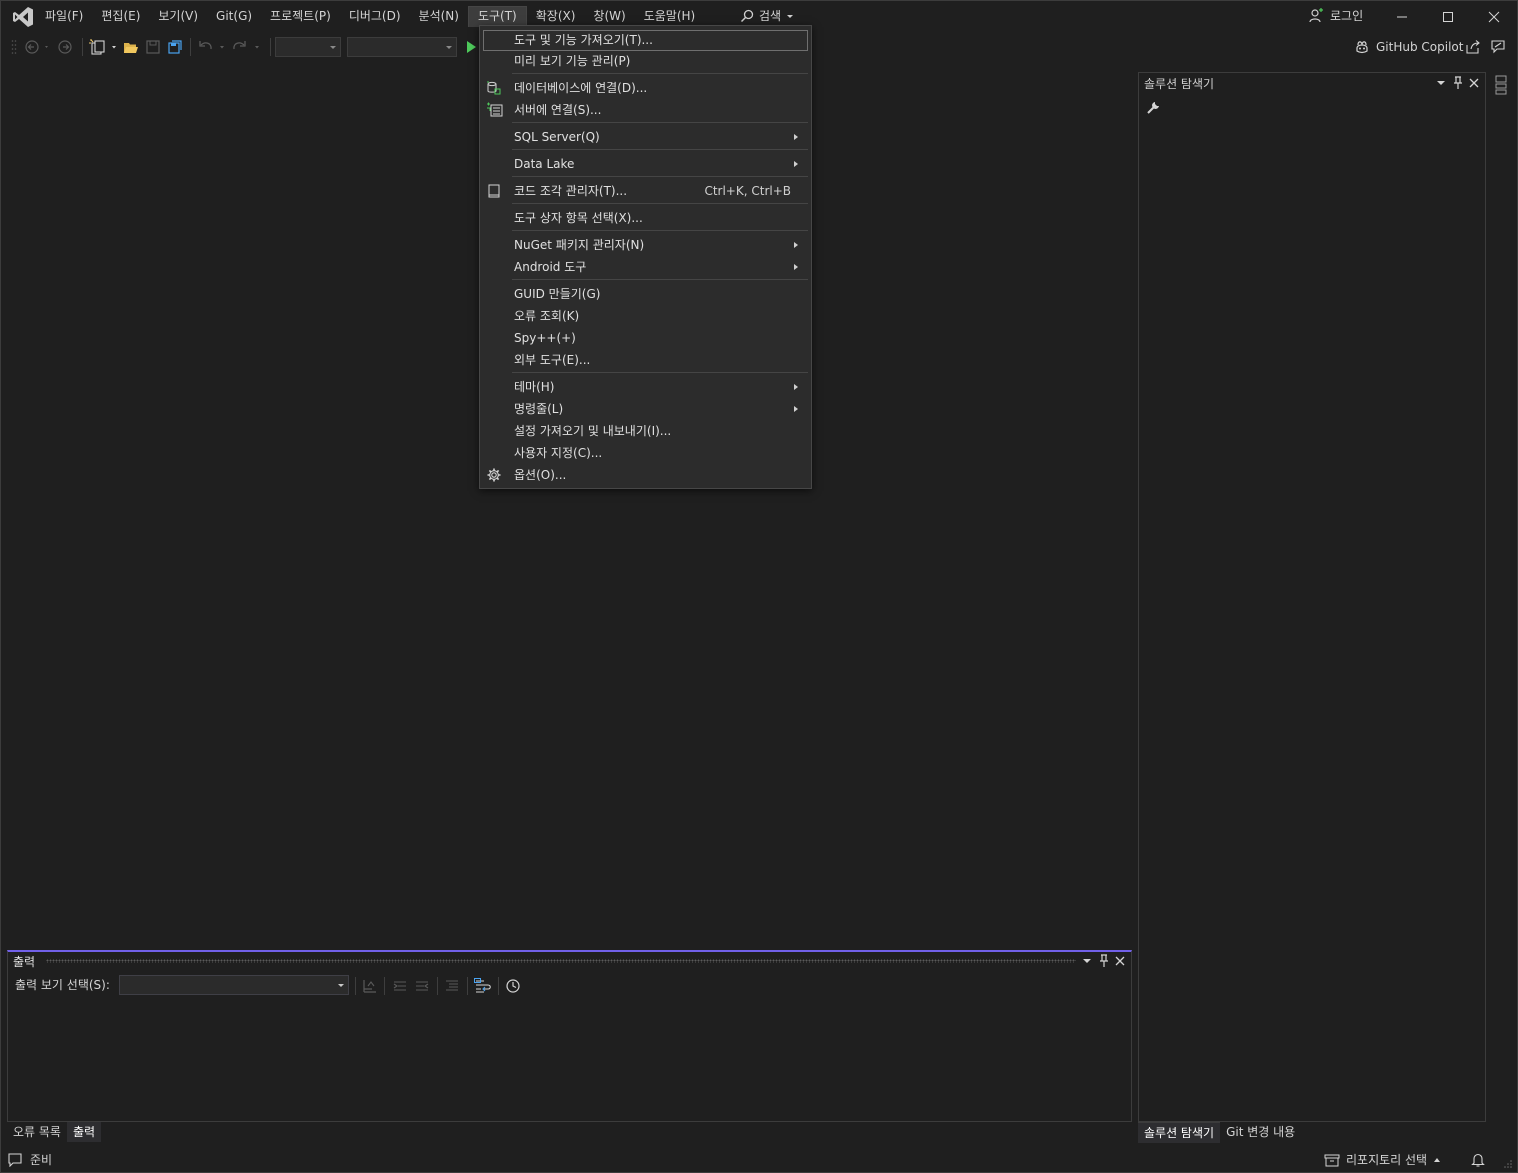  What do you see at coordinates (747, 191) in the screenshot?
I see `shortcut-label: Ctrl+K, Ctrl+B` at bounding box center [747, 191].